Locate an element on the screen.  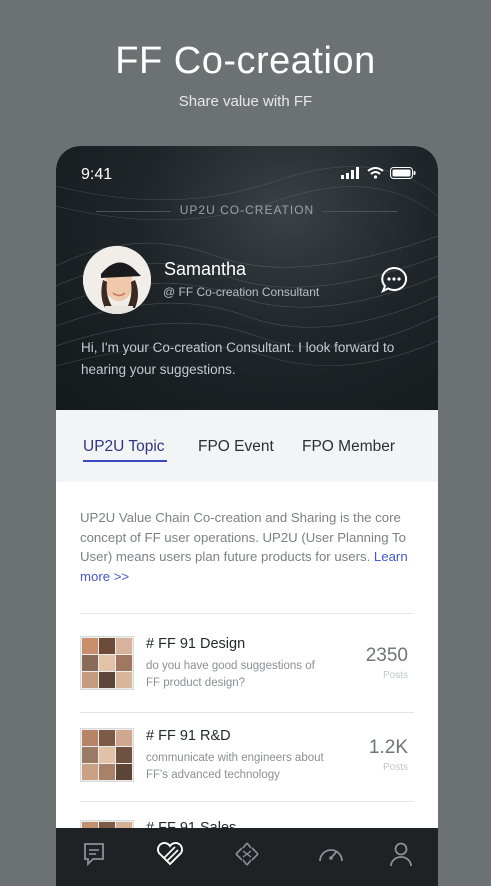
tab-fpo-member: FPO Member is located at coordinates (348, 447).